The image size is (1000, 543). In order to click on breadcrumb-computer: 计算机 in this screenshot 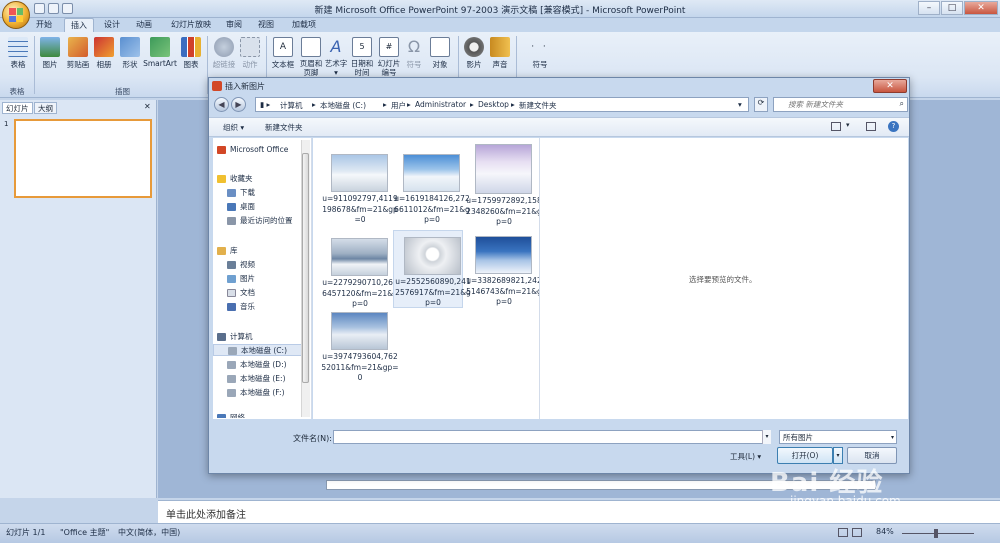, I will do `click(291, 105)`.